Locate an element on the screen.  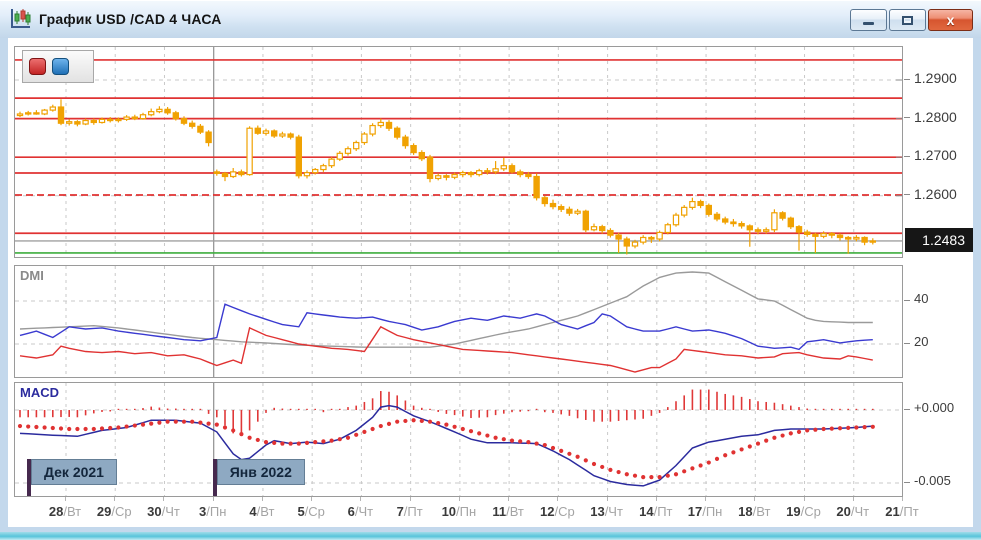
window-title: График USD /CAD 4 ЧАСА is located at coordinates (130, 19).